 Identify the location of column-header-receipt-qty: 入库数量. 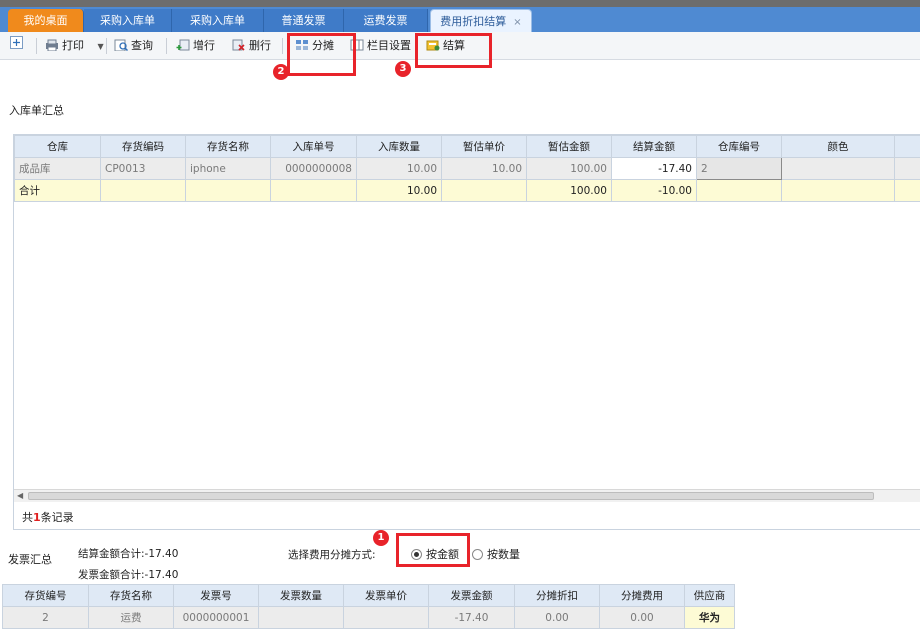
(399, 146).